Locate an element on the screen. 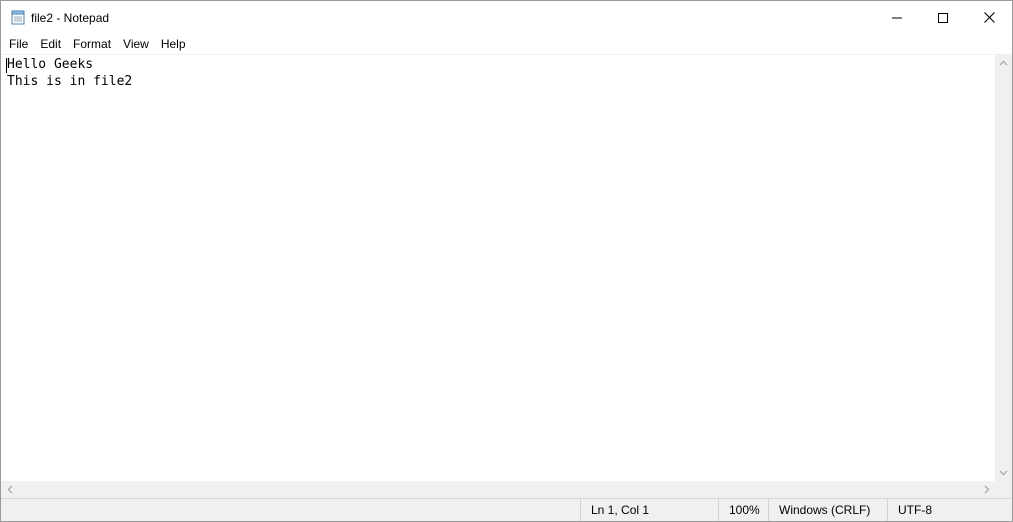  menu-bar: File Edit Format View Help is located at coordinates (506, 44).